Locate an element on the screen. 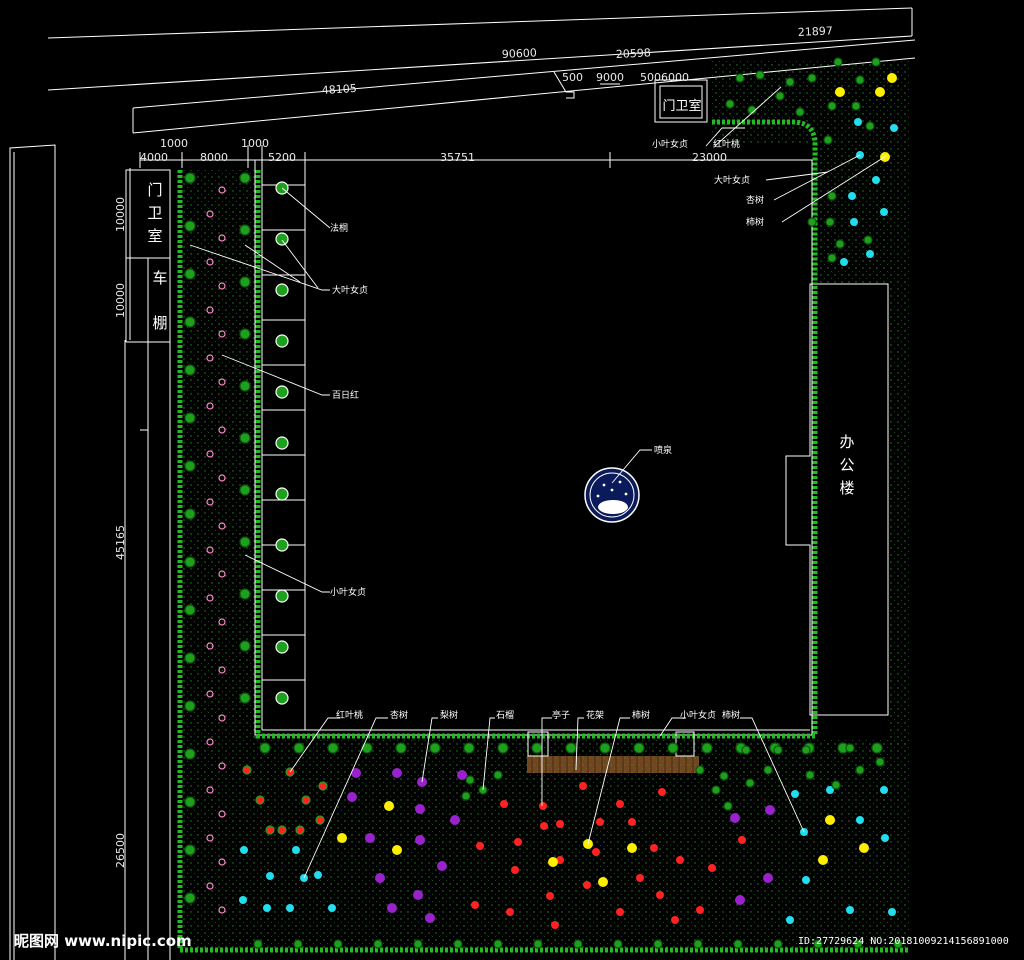 This screenshot has height=960, width=1024. dim-20598: 20598 is located at coordinates (634, 53).